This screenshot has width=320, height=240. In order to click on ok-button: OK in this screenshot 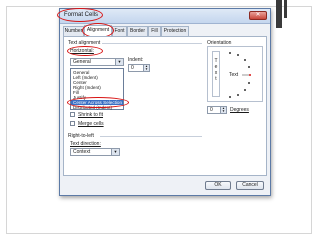, I will do `click(218, 185)`.